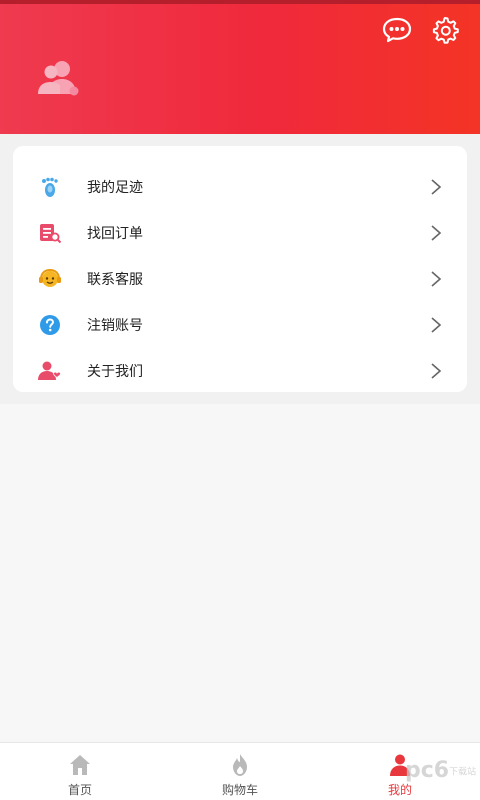 The height and width of the screenshot is (800, 480). I want to click on tab-cart: 购物车, so click(240, 771).